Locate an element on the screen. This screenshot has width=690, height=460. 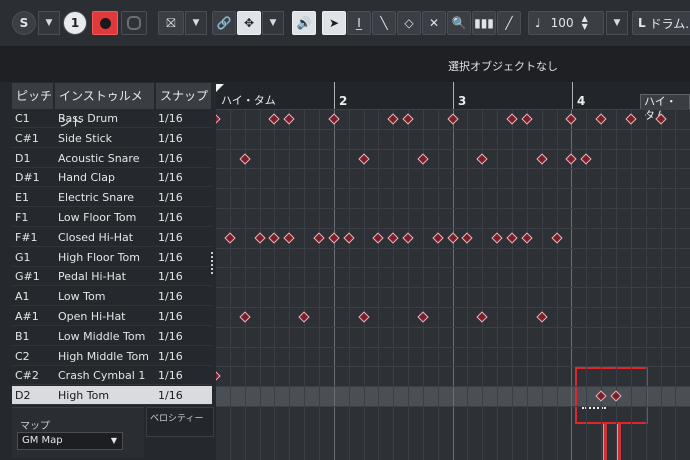
drum-row: A#1 Open Hi-Hat 1/16 is located at coordinates (112, 316).